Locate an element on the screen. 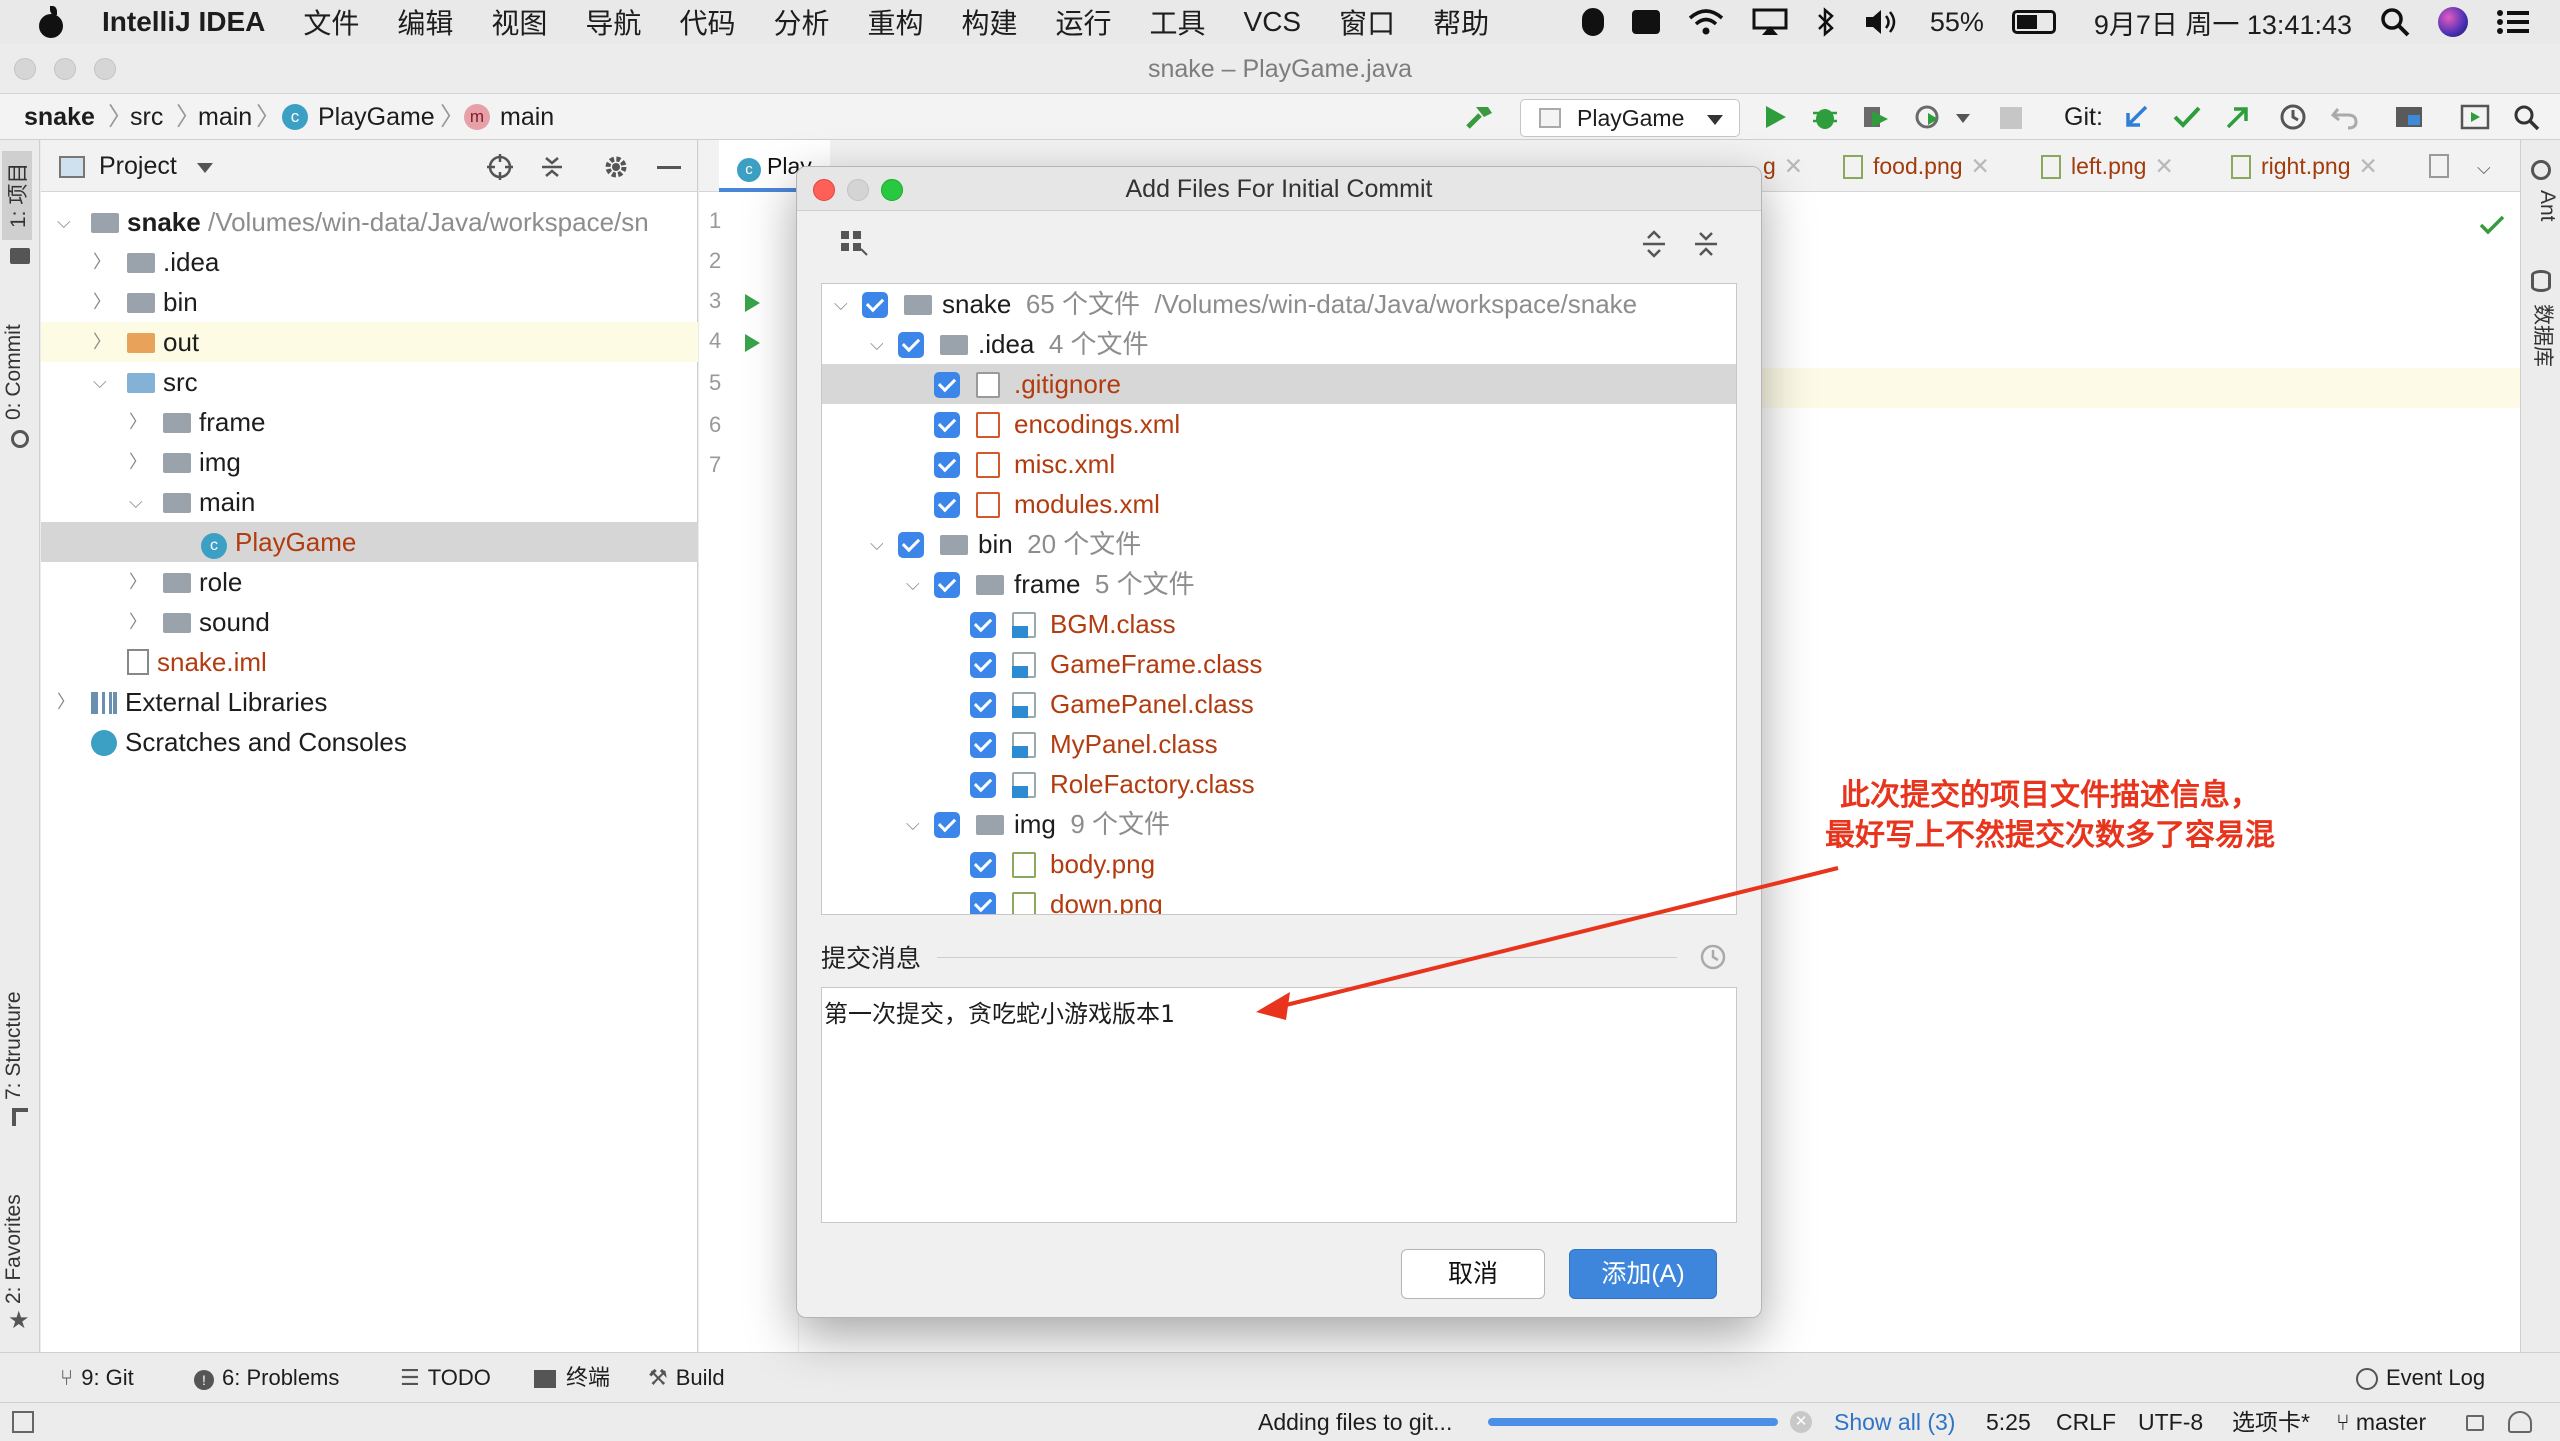 The width and height of the screenshot is (2560, 1441). file-tree-item-bgm-class: BGM.class is located at coordinates (1279, 624).